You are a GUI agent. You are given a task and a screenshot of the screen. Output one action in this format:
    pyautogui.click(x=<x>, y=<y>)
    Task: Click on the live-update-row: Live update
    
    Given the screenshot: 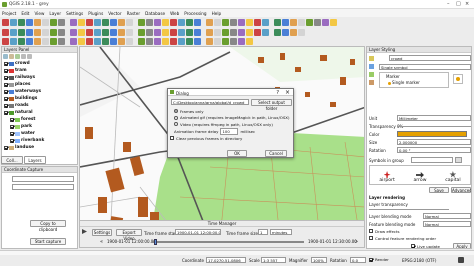 What is the action you would take?
    pyautogui.click(x=425, y=245)
    